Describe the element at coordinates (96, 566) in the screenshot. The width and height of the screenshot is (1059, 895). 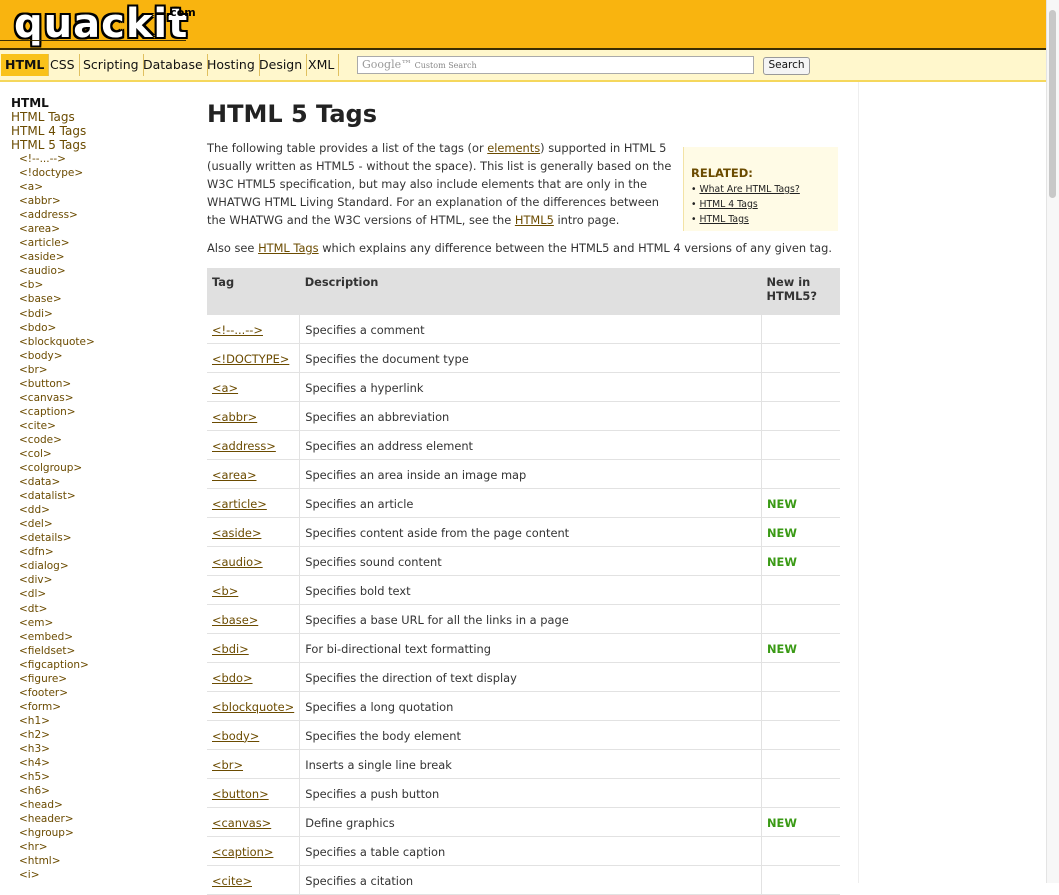
I see `sidebar-tag-link: <dialog>` at that location.